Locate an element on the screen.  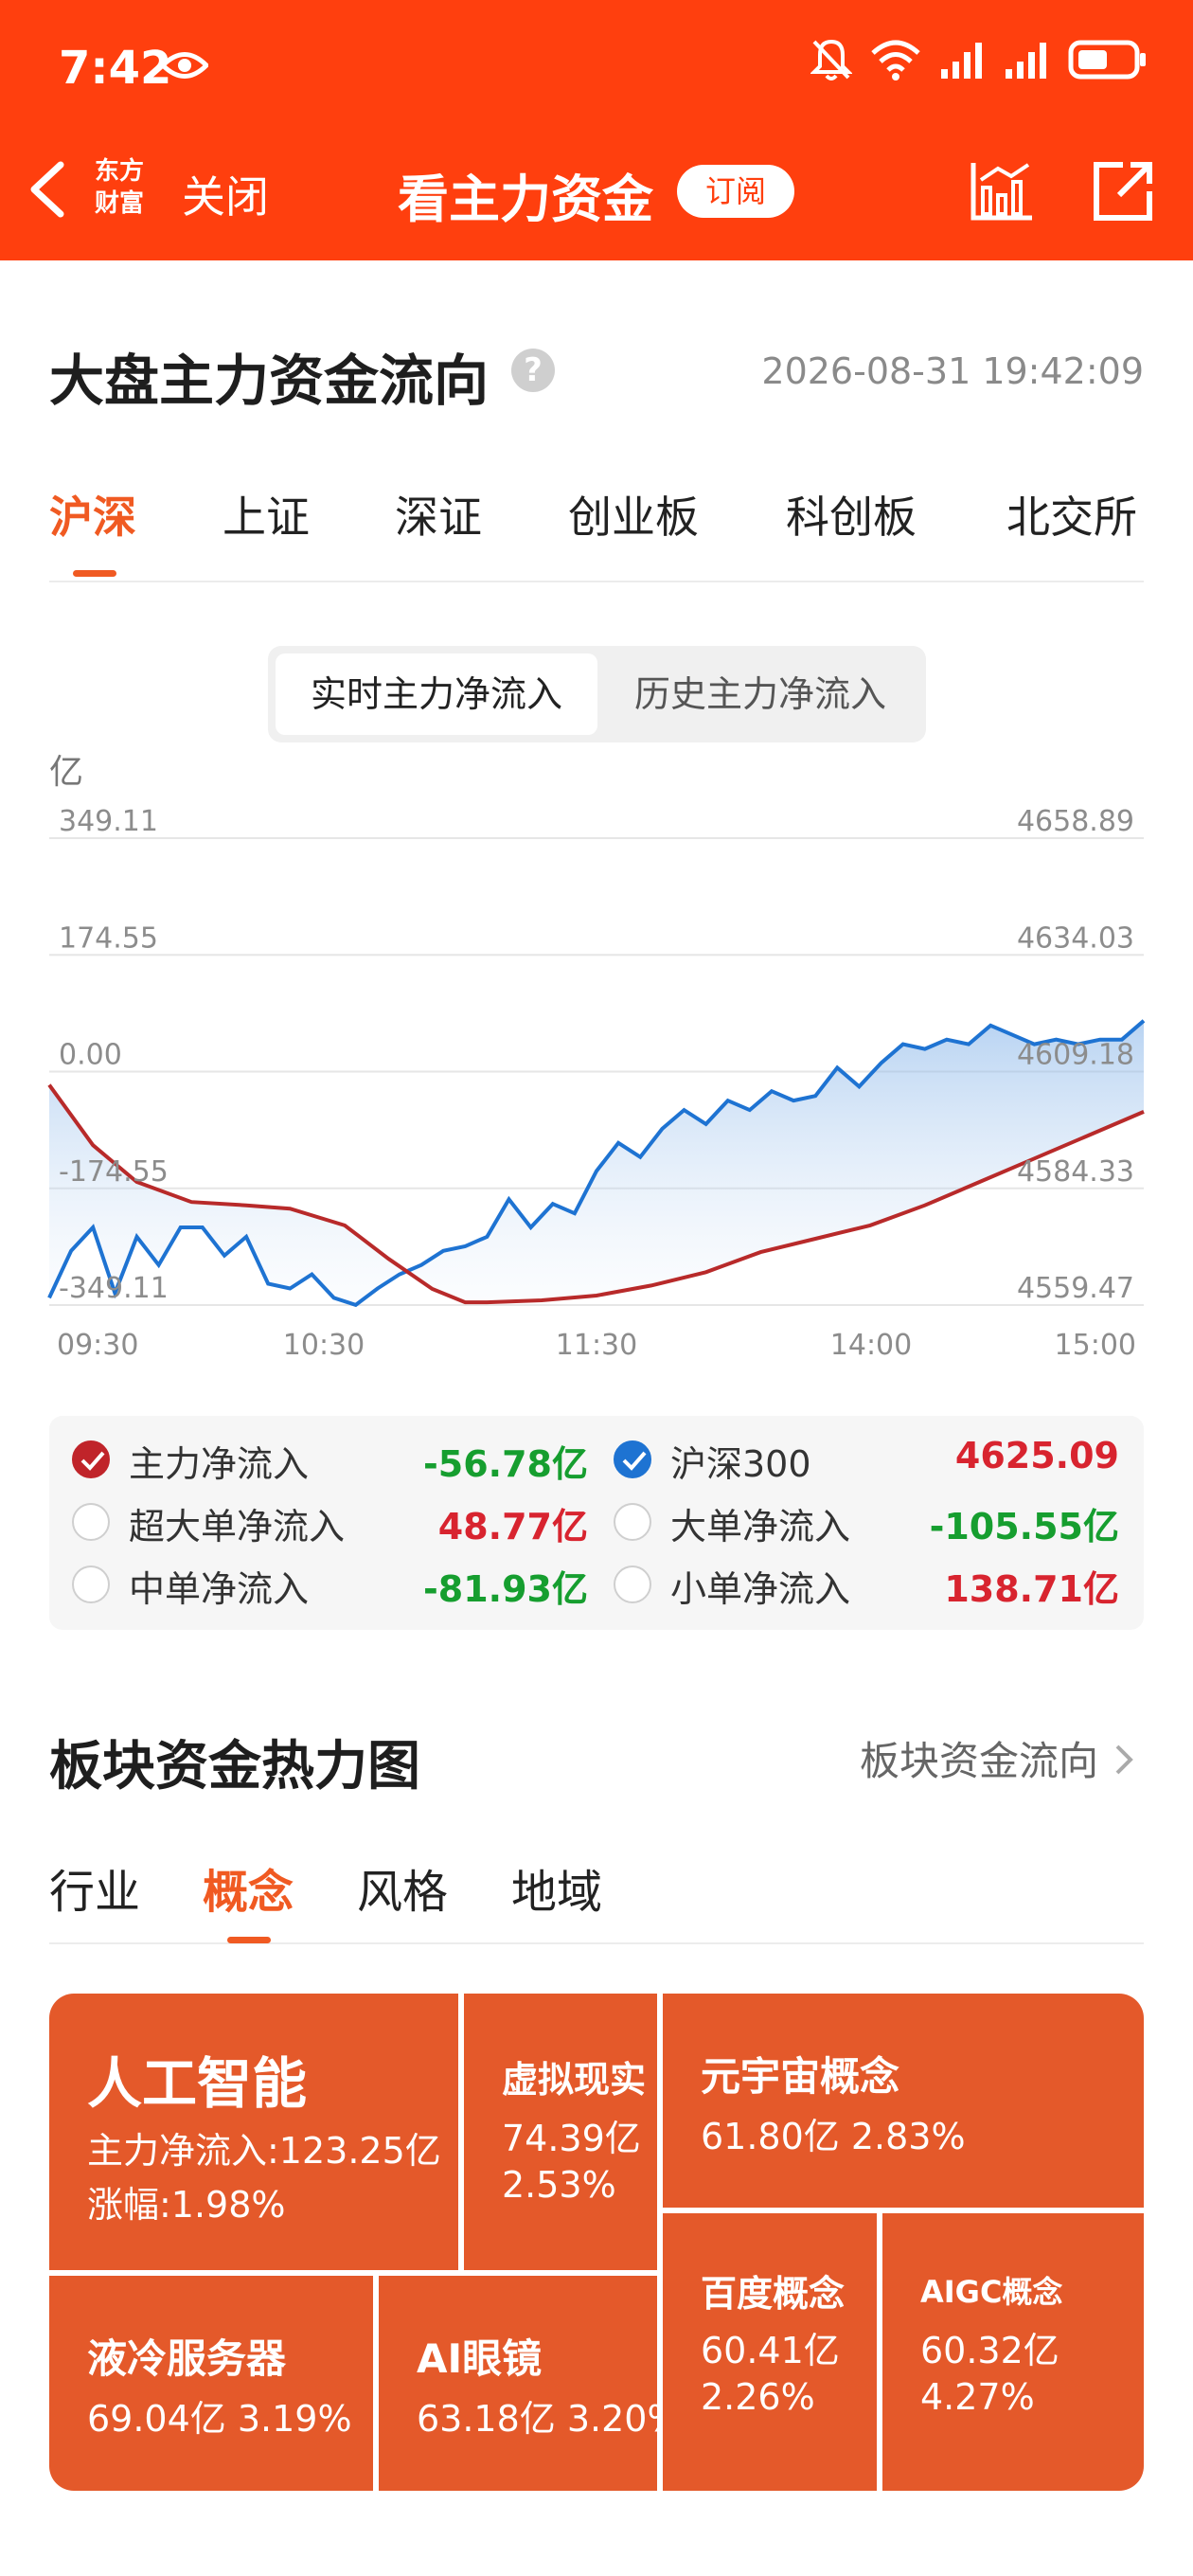
tab-shangzheng: 上证 is located at coordinates (266, 514).